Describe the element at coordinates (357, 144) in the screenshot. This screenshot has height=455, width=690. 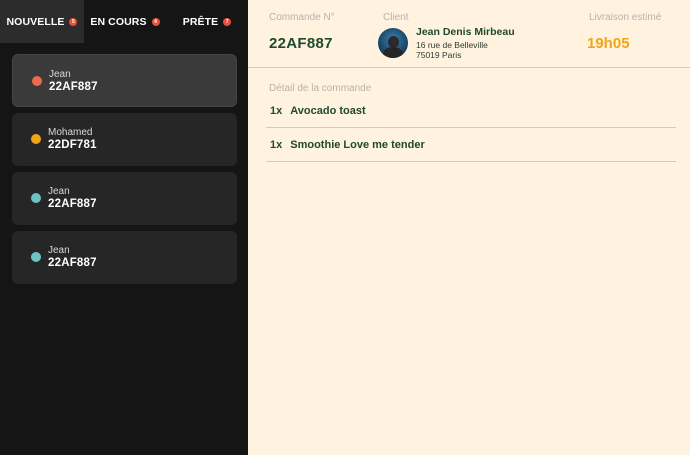
I see `item-name: Smoothie Love me tender` at that location.